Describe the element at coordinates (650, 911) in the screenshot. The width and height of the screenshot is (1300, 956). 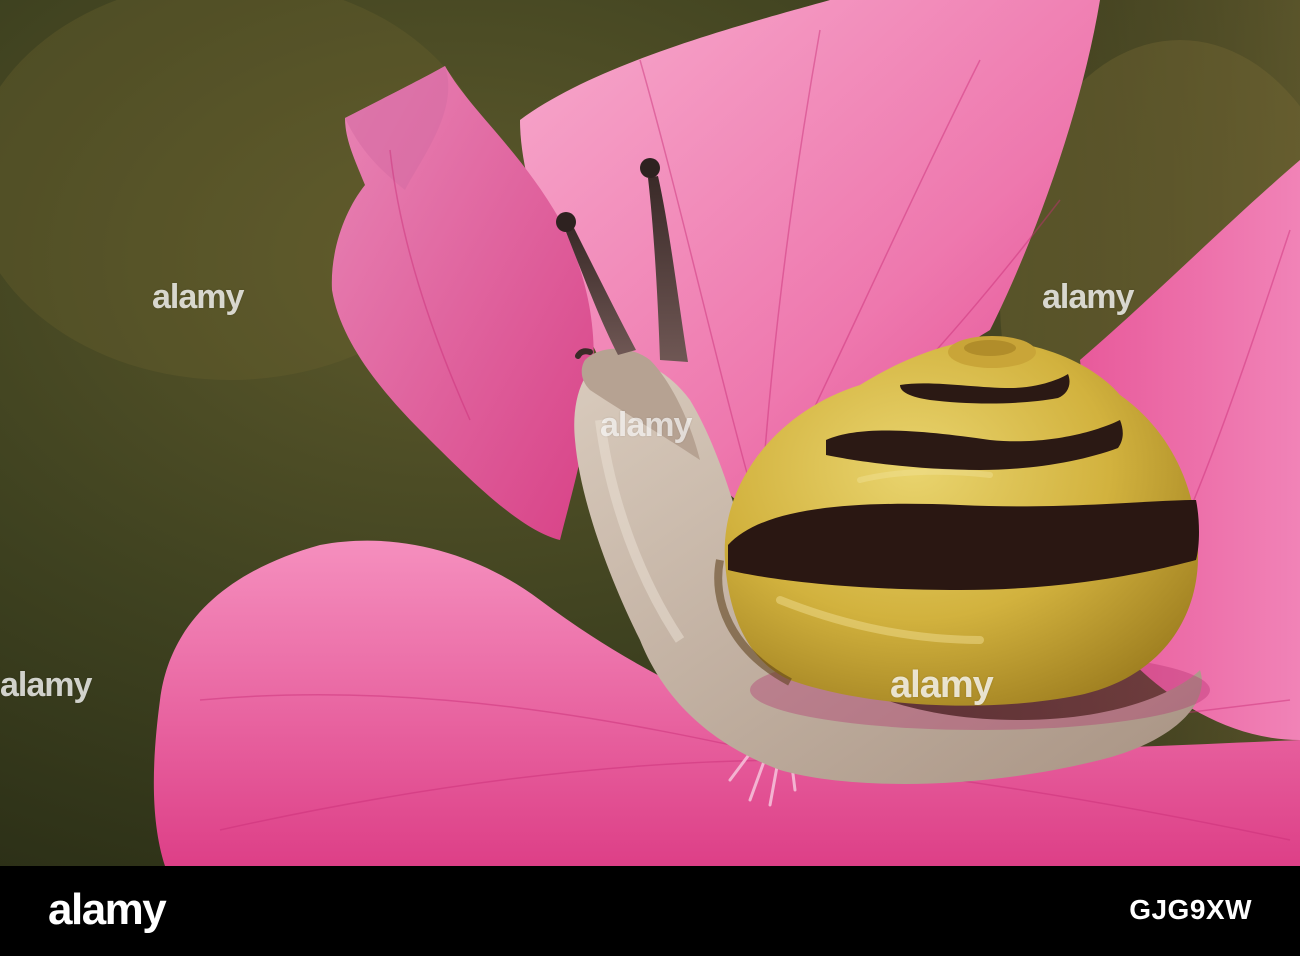
I see `footer-bar` at that location.